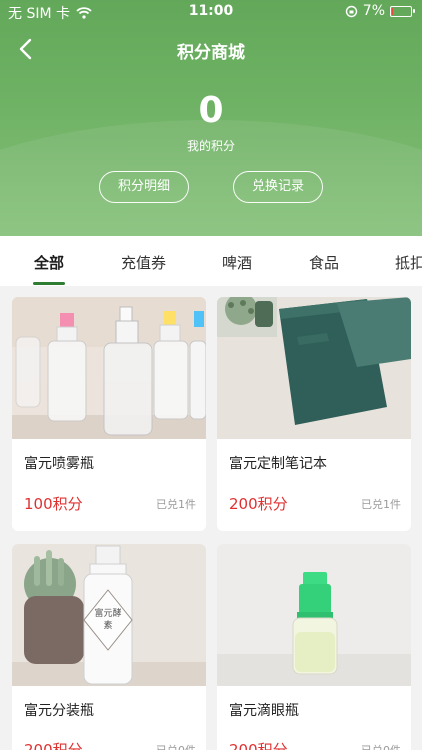 The image size is (422, 750). I want to click on product-image-dispensing-bottle: 富元酵素, so click(109, 615).